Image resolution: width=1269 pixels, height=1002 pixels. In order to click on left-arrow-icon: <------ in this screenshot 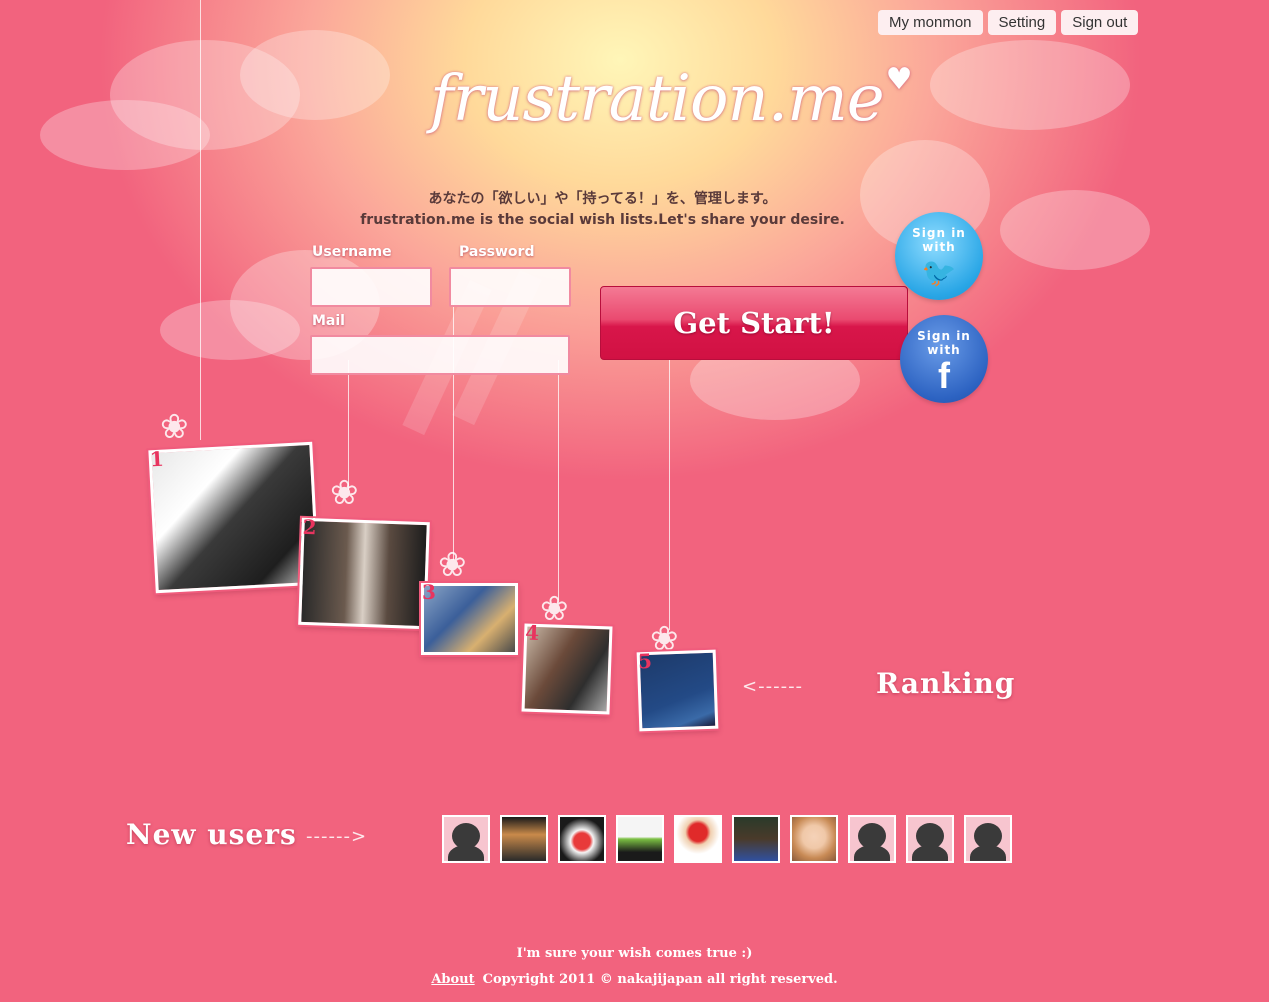, I will do `click(773, 686)`.